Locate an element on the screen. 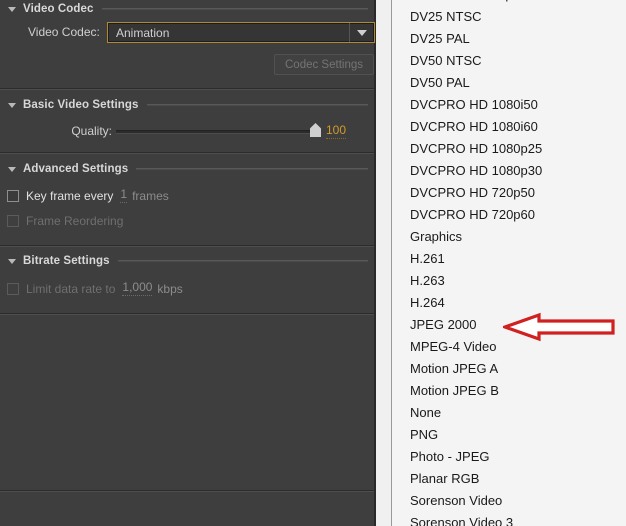 The height and width of the screenshot is (526, 626). key-frame-label: Key frame every is located at coordinates (70, 195).